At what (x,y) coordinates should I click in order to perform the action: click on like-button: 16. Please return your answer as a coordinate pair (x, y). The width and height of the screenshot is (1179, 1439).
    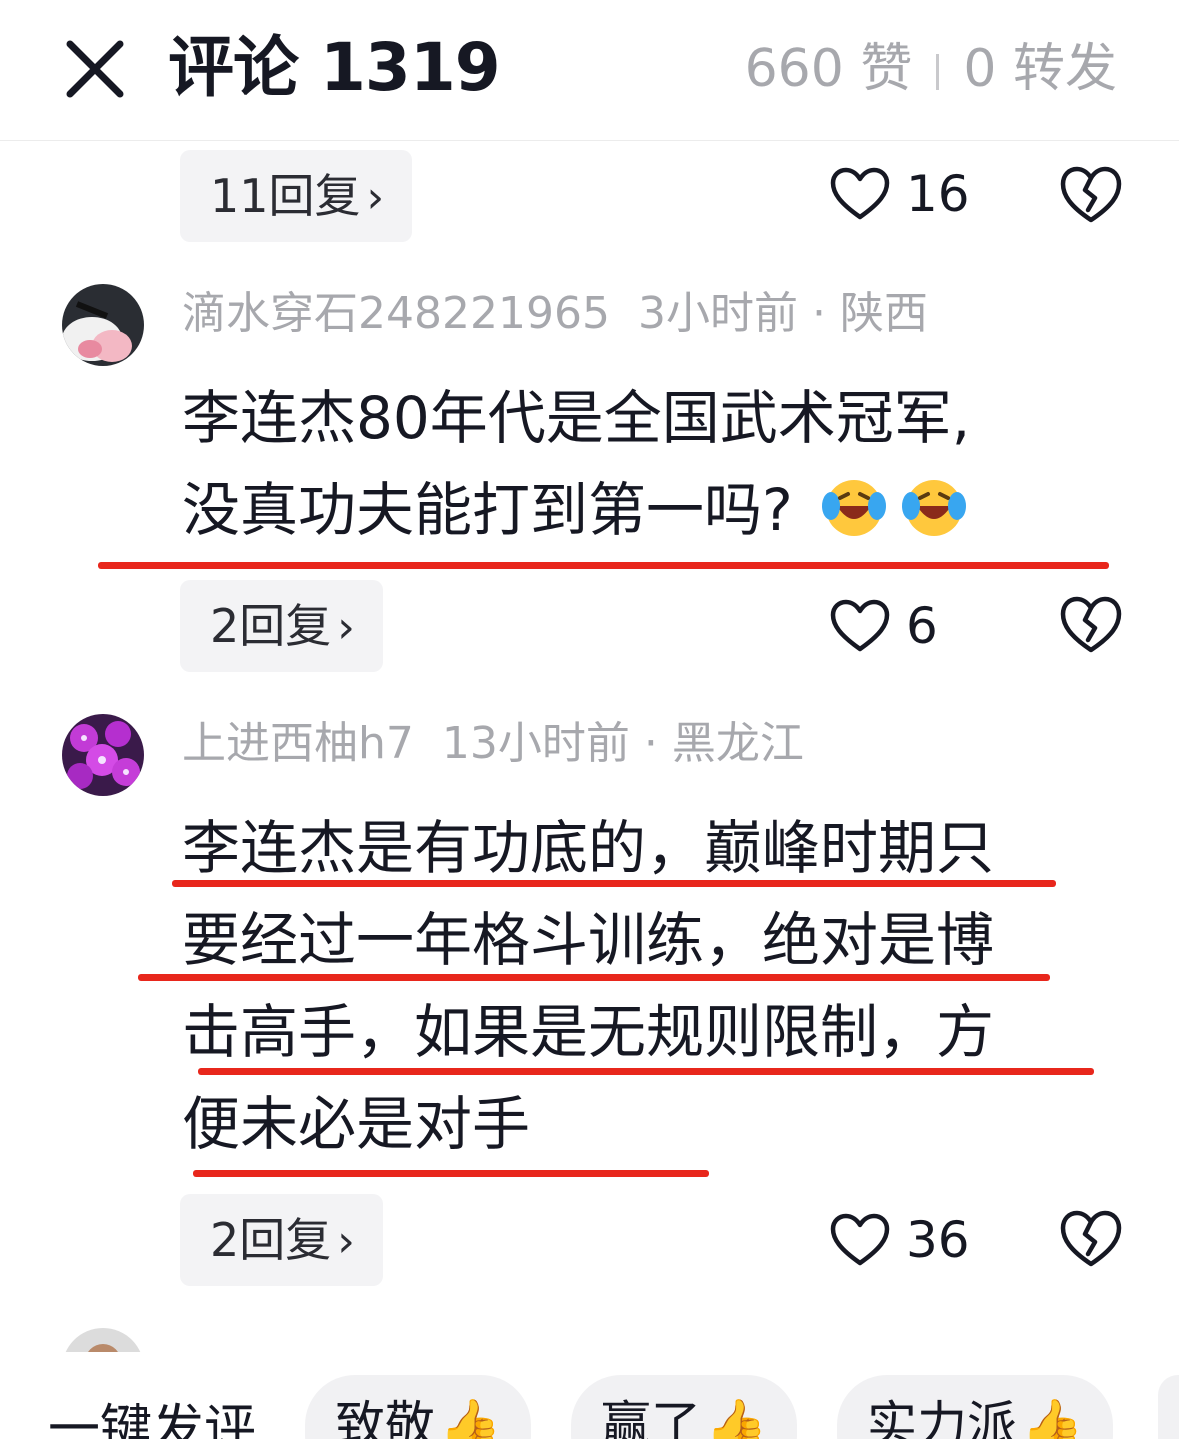
    Looking at the image, I should click on (900, 194).